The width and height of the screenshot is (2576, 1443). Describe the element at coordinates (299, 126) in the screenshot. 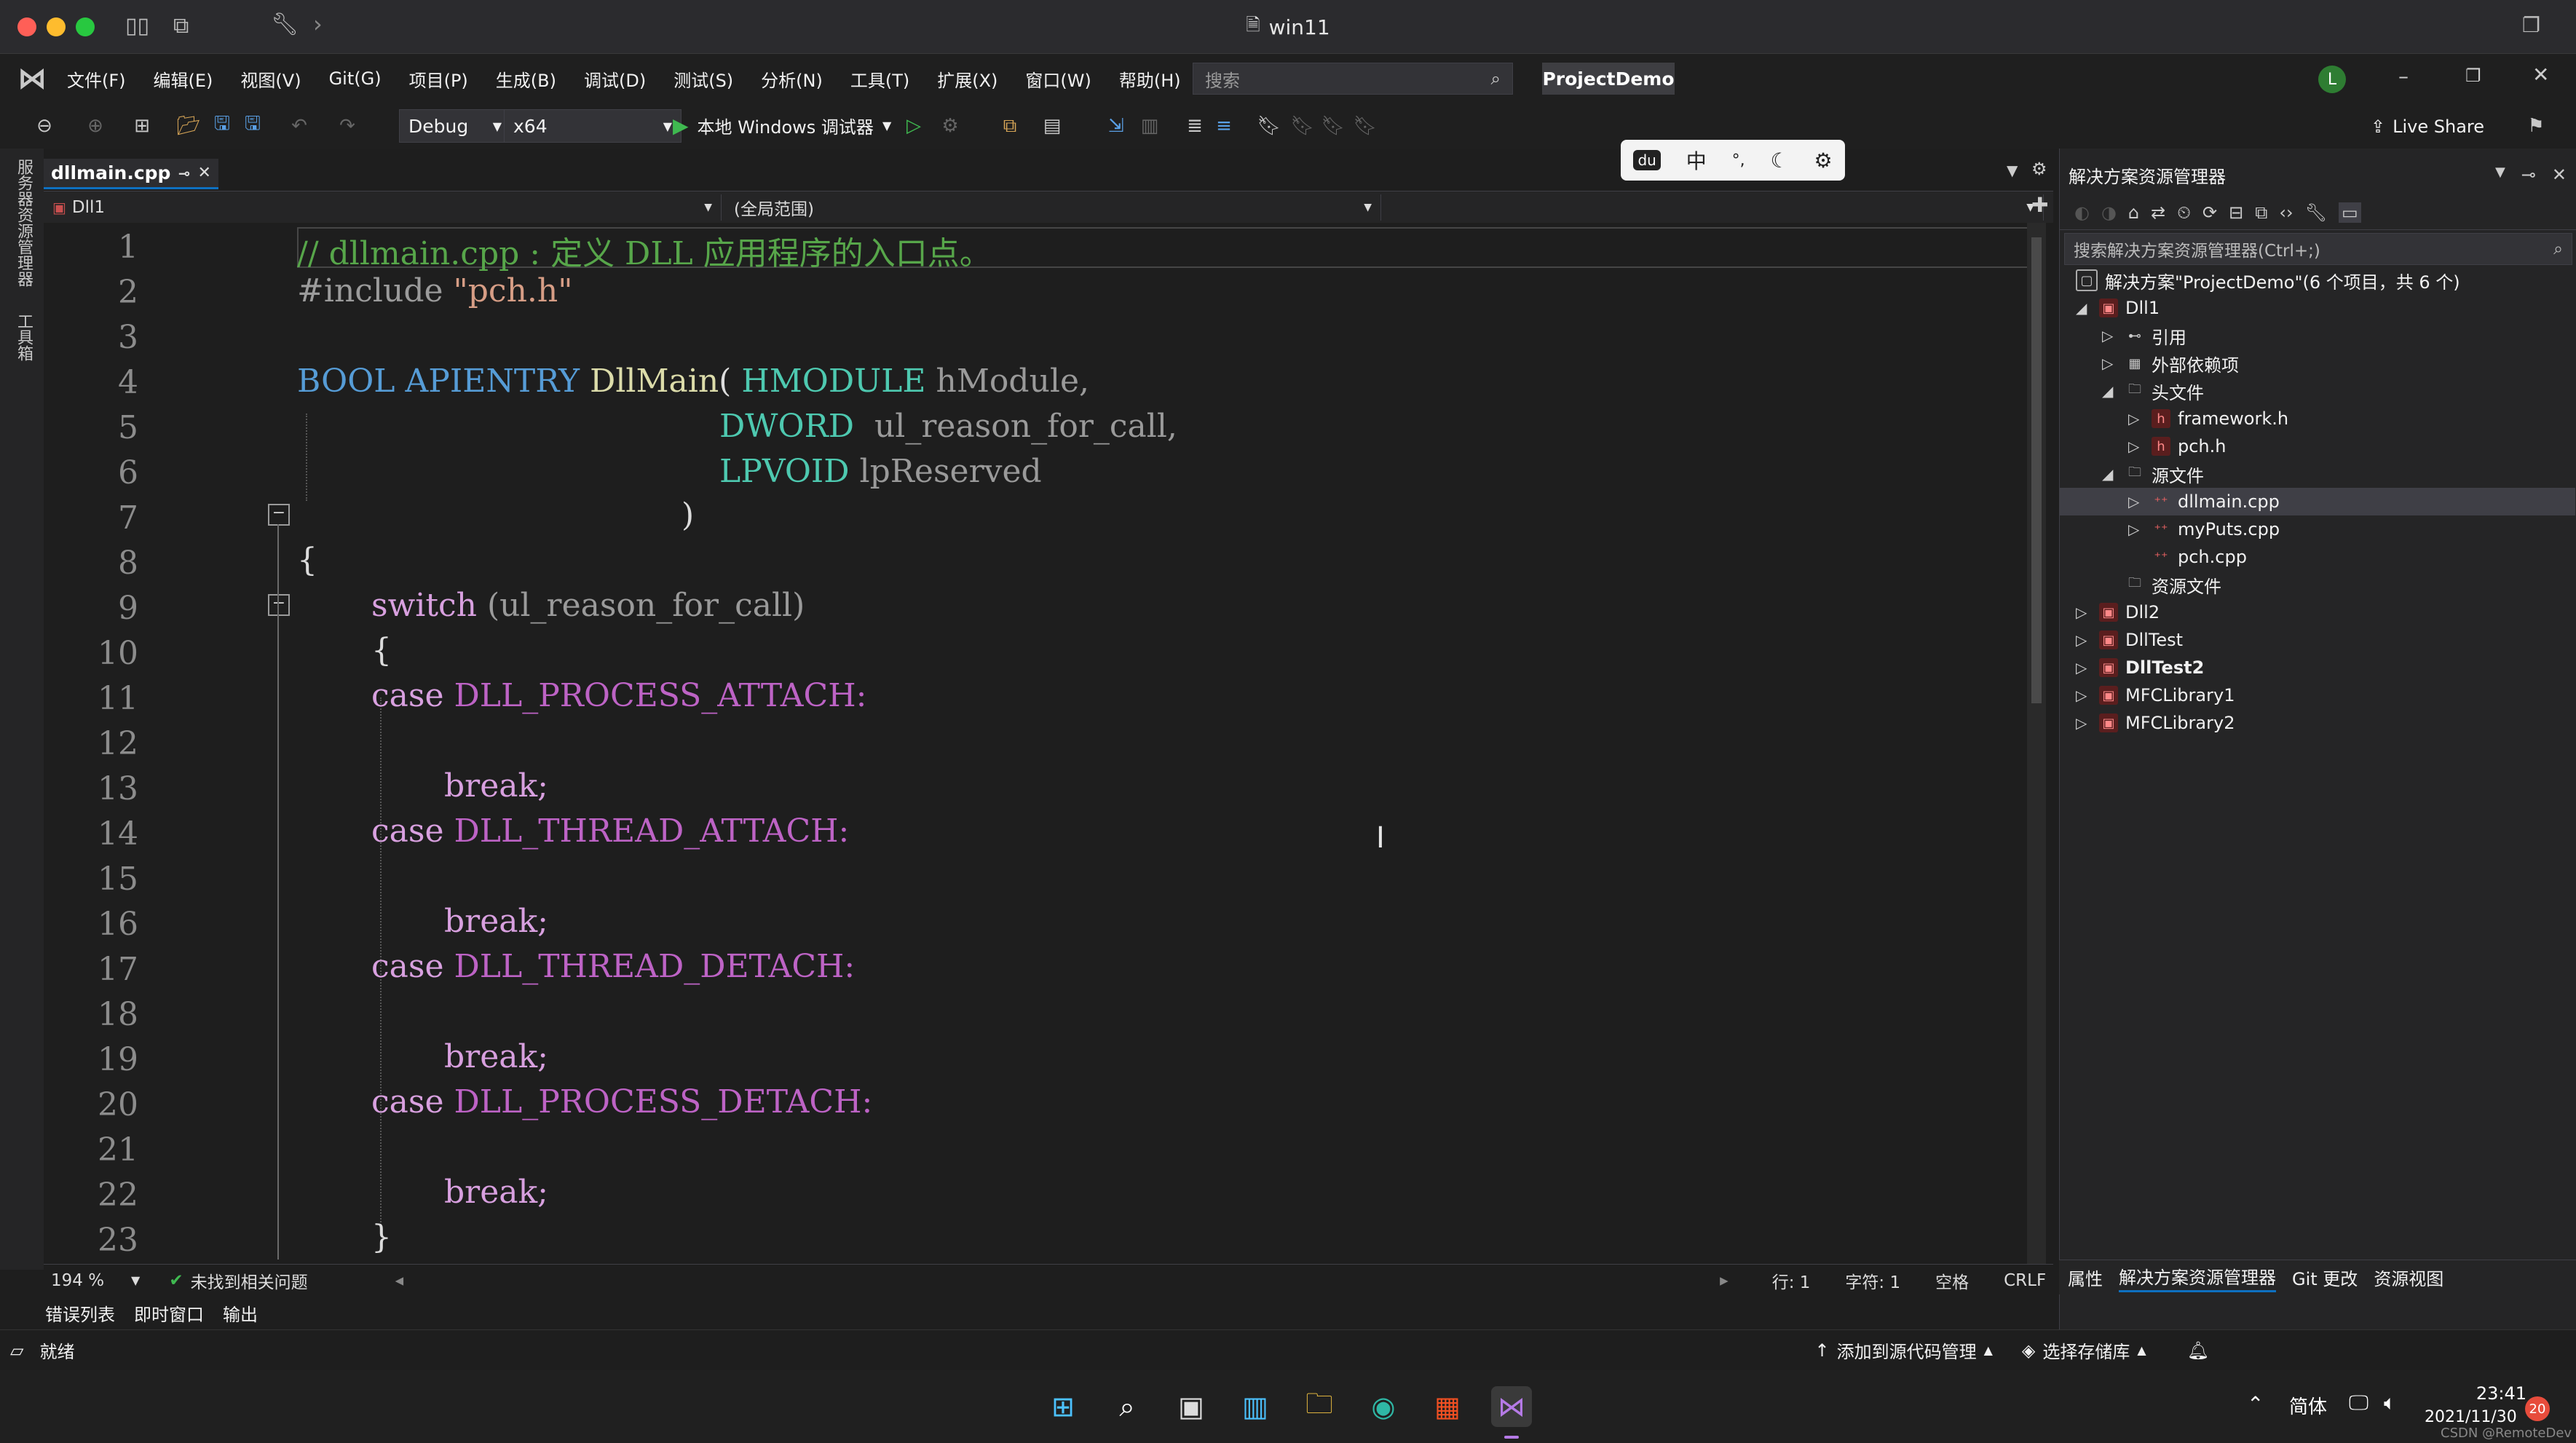

I see `undo-icon: ↶` at that location.